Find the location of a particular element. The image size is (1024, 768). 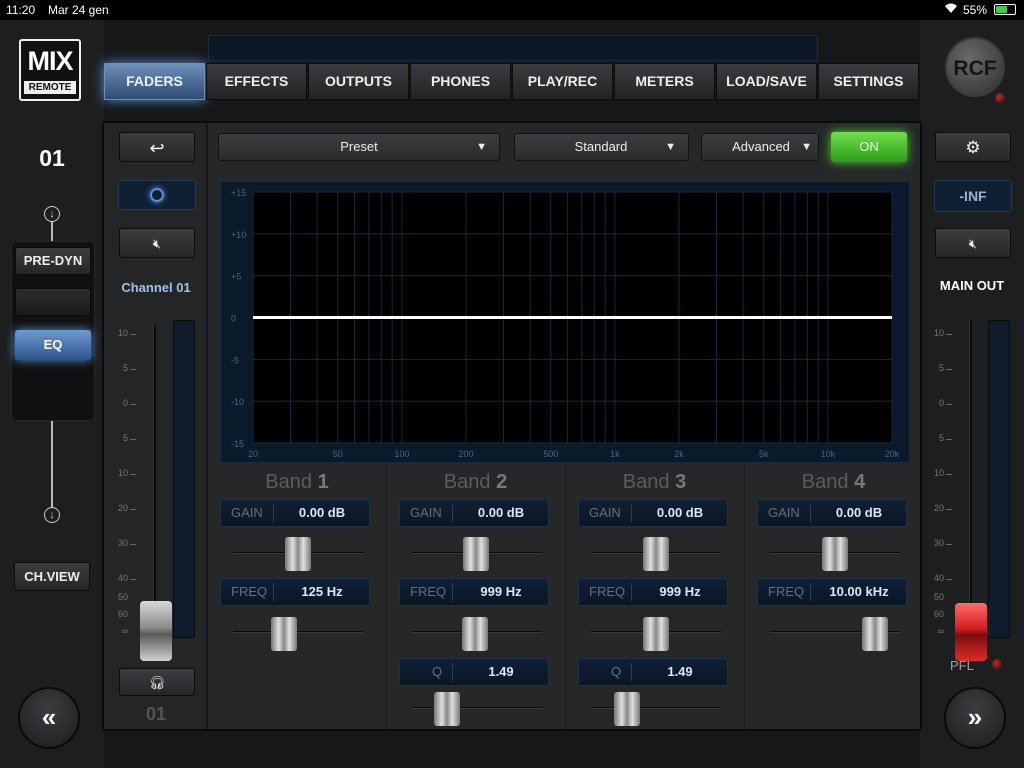

top-display is located at coordinates (513, 48).